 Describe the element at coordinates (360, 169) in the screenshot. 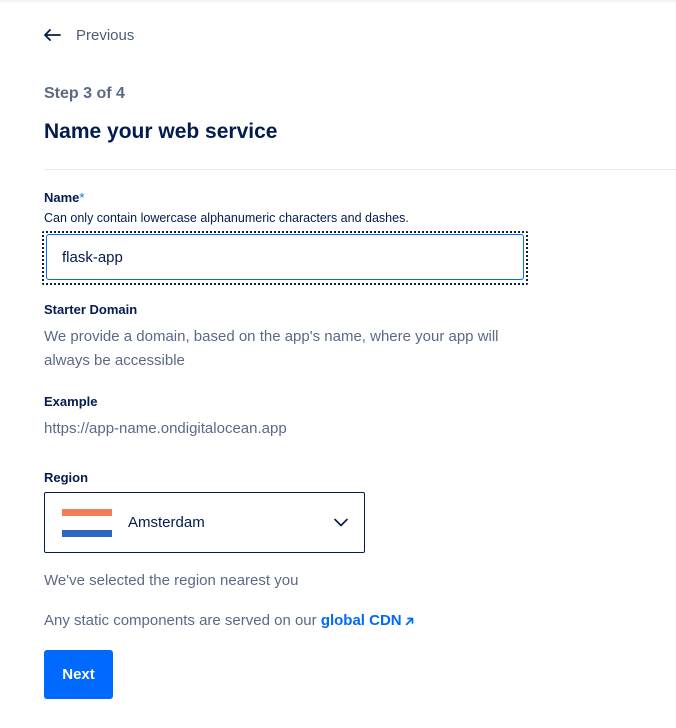

I see `section-divider` at that location.